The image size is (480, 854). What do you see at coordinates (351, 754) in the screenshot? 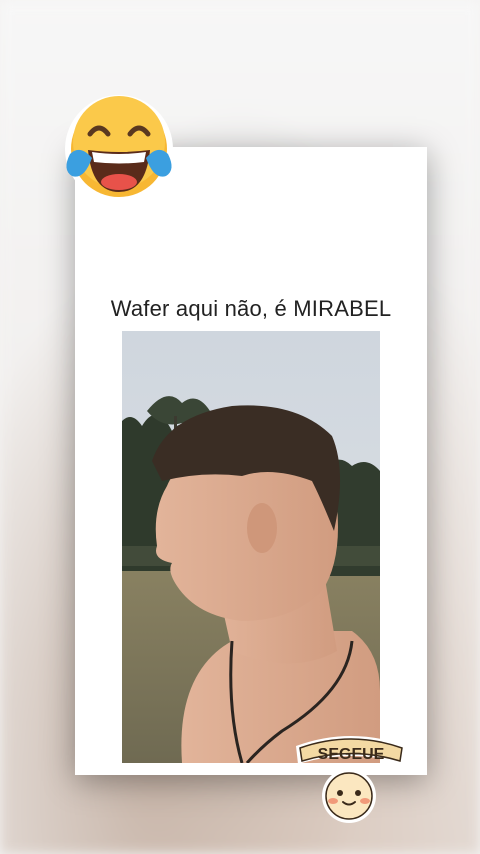
I see `sticker-text: SEGEUE` at bounding box center [351, 754].